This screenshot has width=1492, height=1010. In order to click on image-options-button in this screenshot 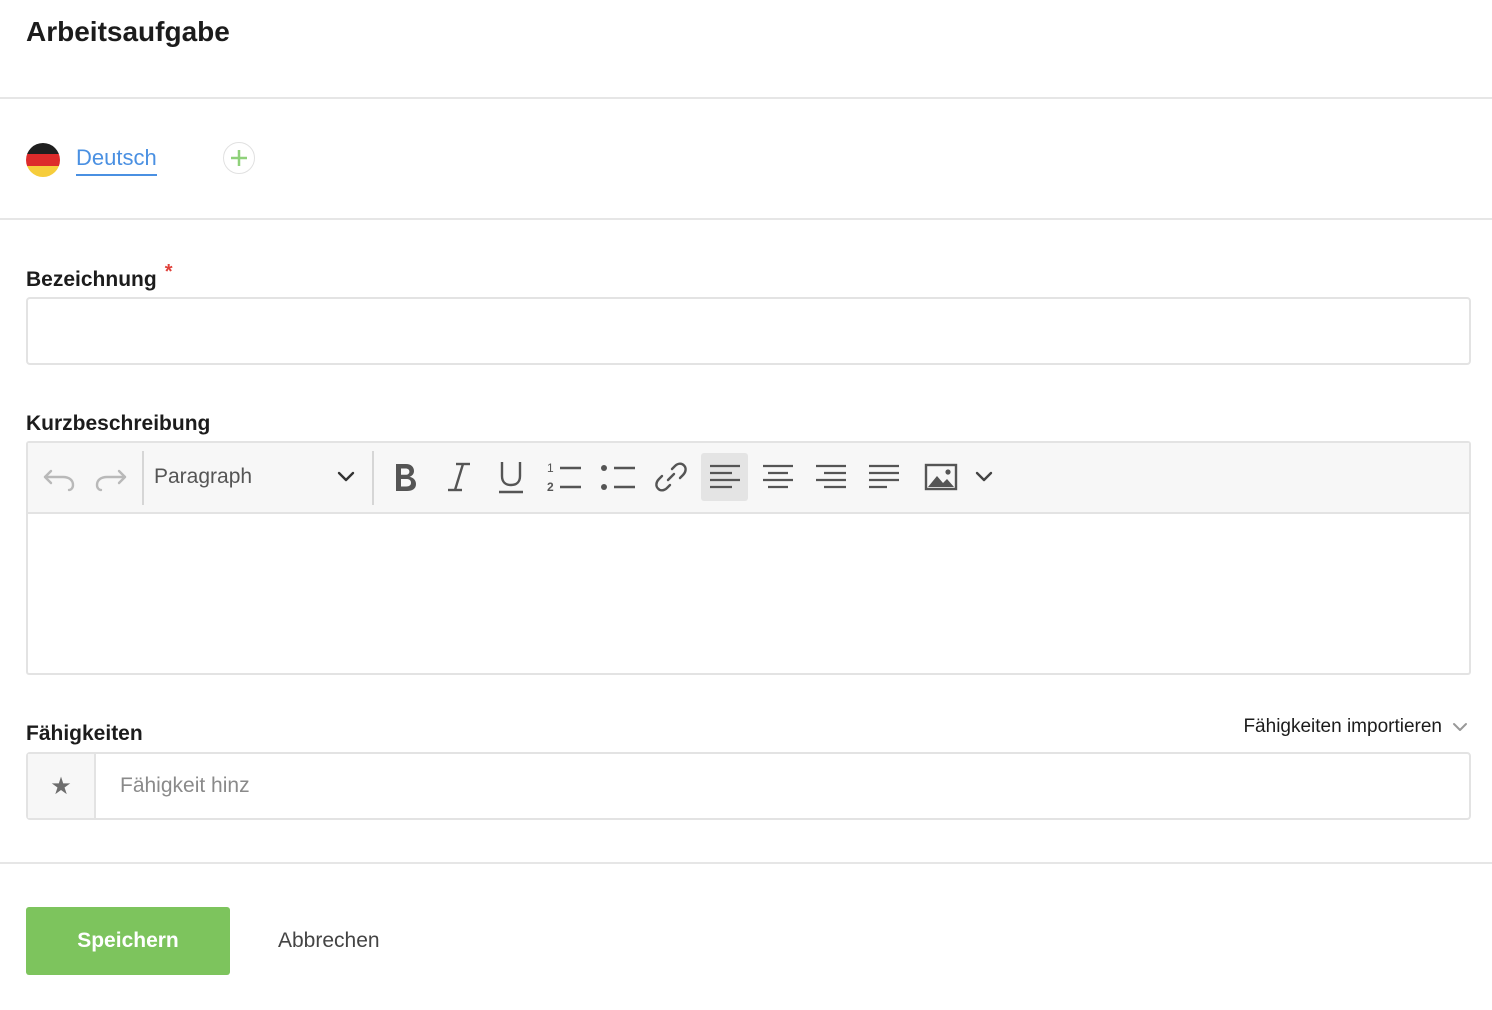, I will do `click(984, 477)`.